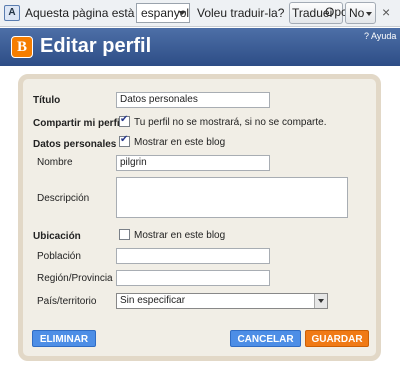 Image resolution: width=400 pixels, height=375 pixels. What do you see at coordinates (75, 278) in the screenshot?
I see `region-label: Región/Provincia` at bounding box center [75, 278].